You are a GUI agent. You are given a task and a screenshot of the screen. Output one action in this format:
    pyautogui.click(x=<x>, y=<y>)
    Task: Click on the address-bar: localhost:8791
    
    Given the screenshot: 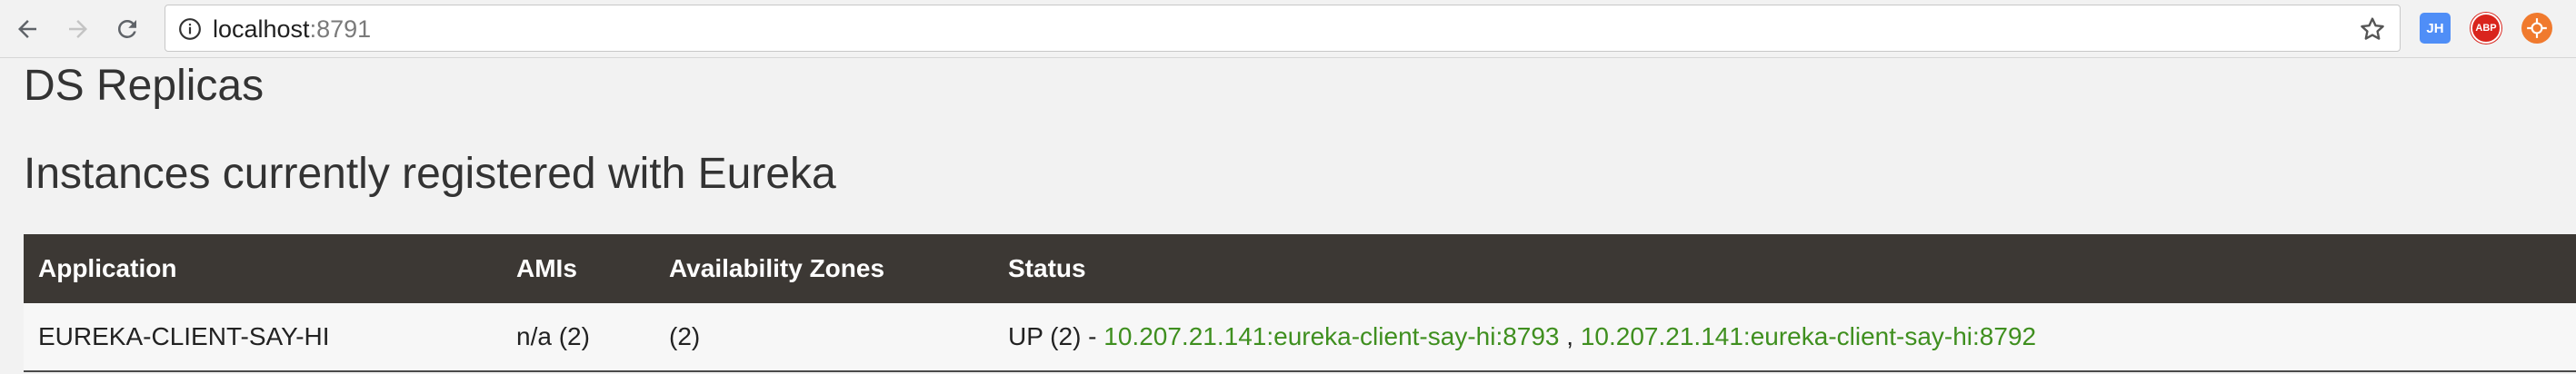 What is the action you would take?
    pyautogui.click(x=1283, y=28)
    